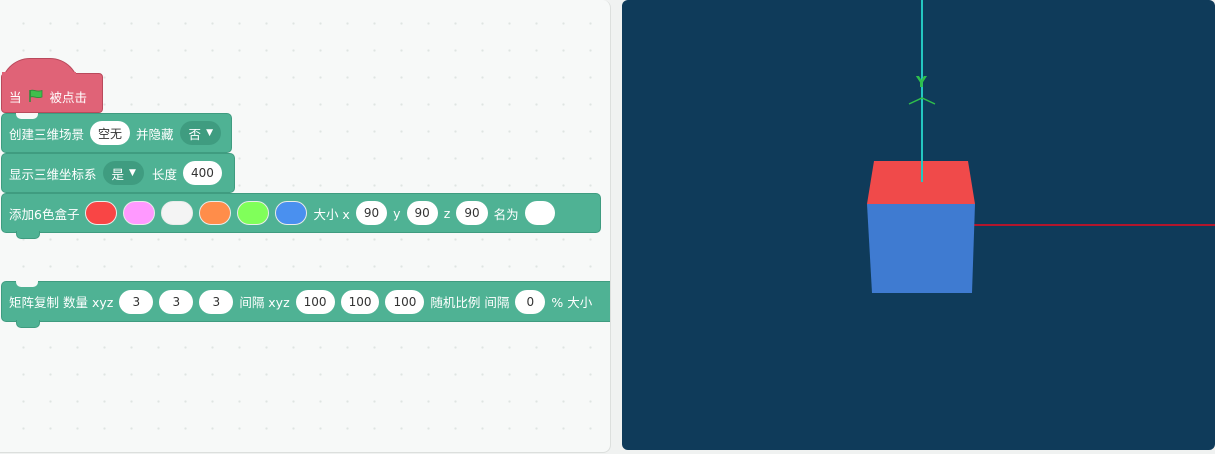 This screenshot has height=454, width=1215. I want to click on y-axis-label: Y, so click(921, 82).